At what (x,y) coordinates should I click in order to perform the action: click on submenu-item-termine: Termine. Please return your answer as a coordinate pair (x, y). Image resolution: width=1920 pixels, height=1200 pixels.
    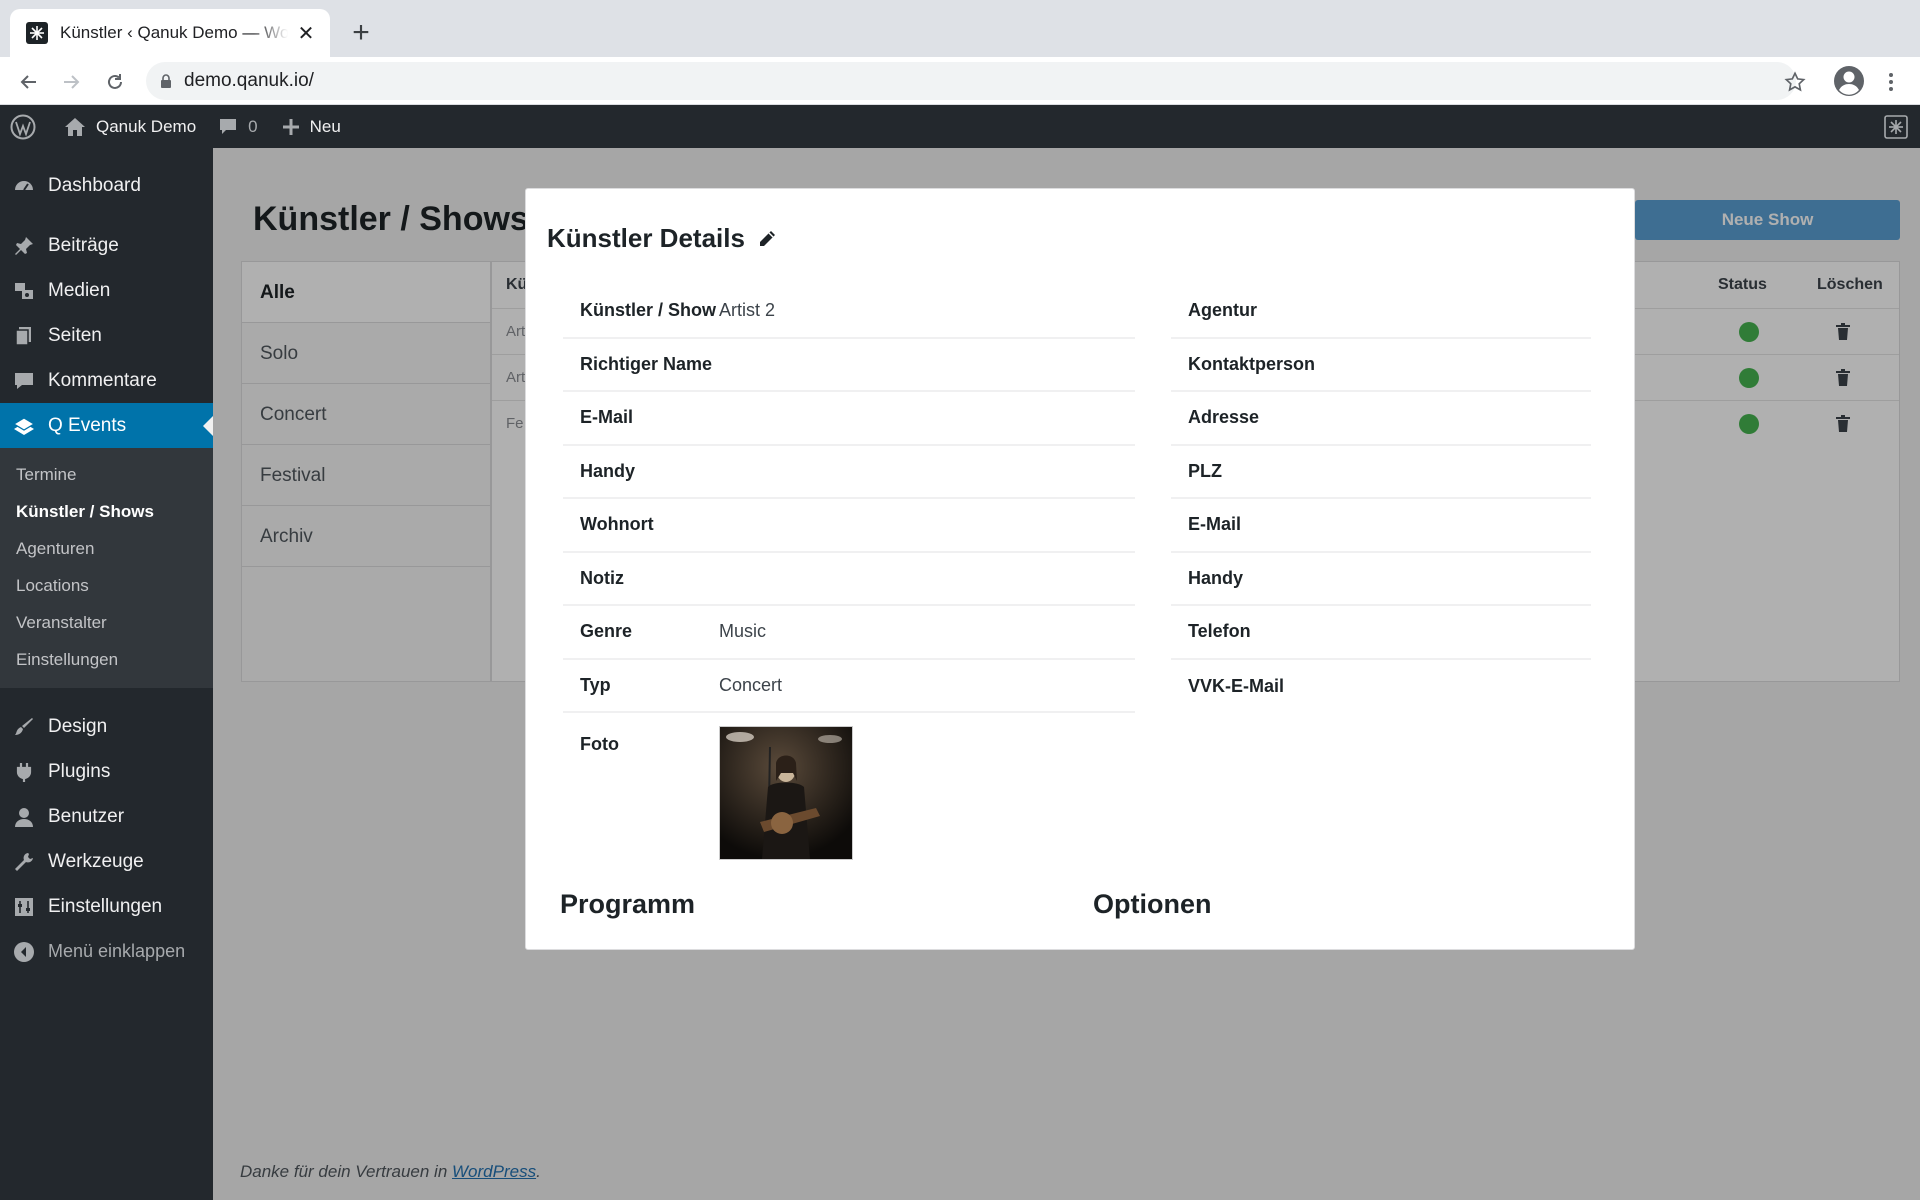
    Looking at the image, I should click on (106, 474).